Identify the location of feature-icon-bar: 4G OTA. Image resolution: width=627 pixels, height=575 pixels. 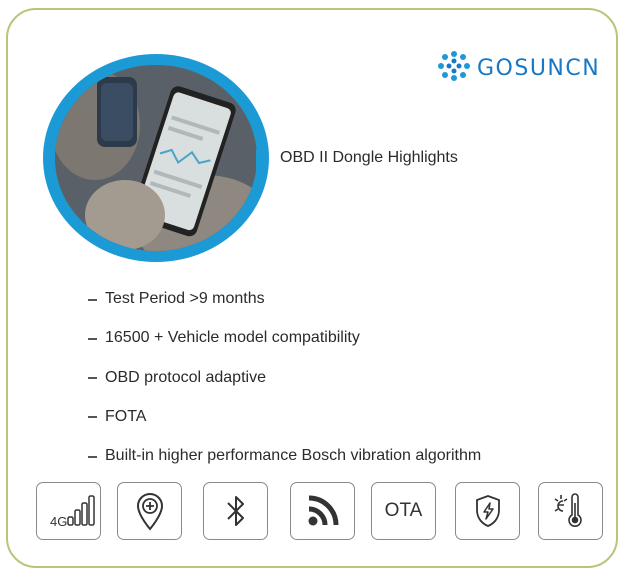
(313, 512).